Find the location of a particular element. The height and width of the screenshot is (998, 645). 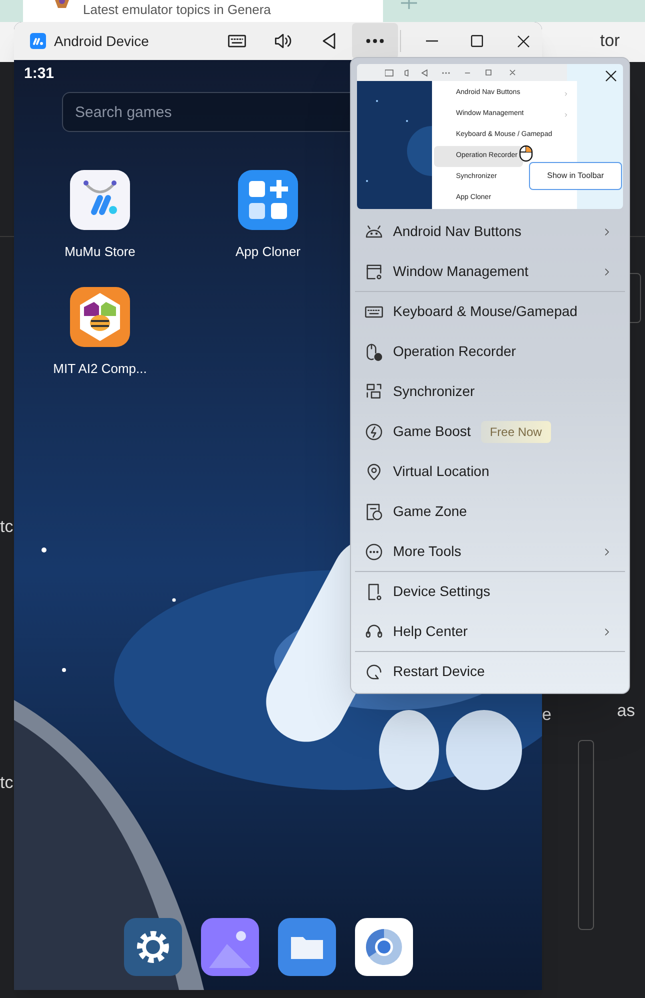

page-text: tor is located at coordinates (610, 41).